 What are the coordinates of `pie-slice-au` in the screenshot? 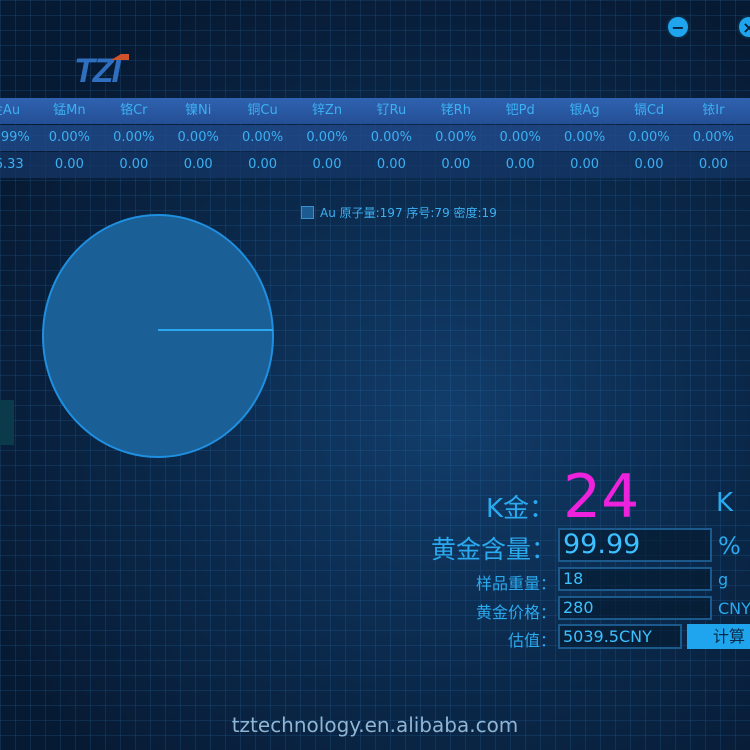 It's located at (158, 336).